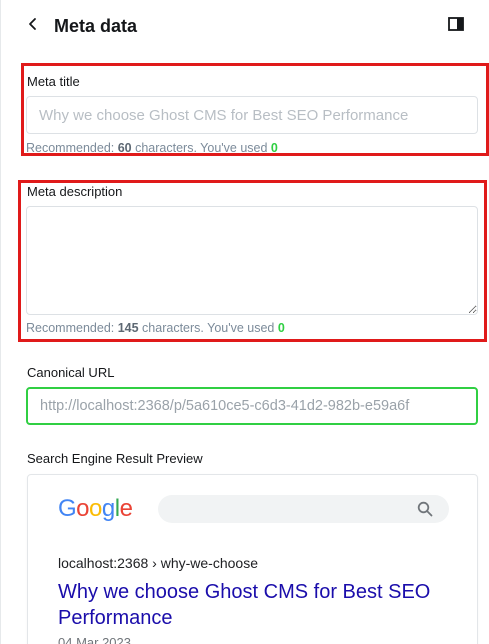 The width and height of the screenshot is (489, 644). What do you see at coordinates (53, 81) in the screenshot?
I see `meta-title-label: Meta title` at bounding box center [53, 81].